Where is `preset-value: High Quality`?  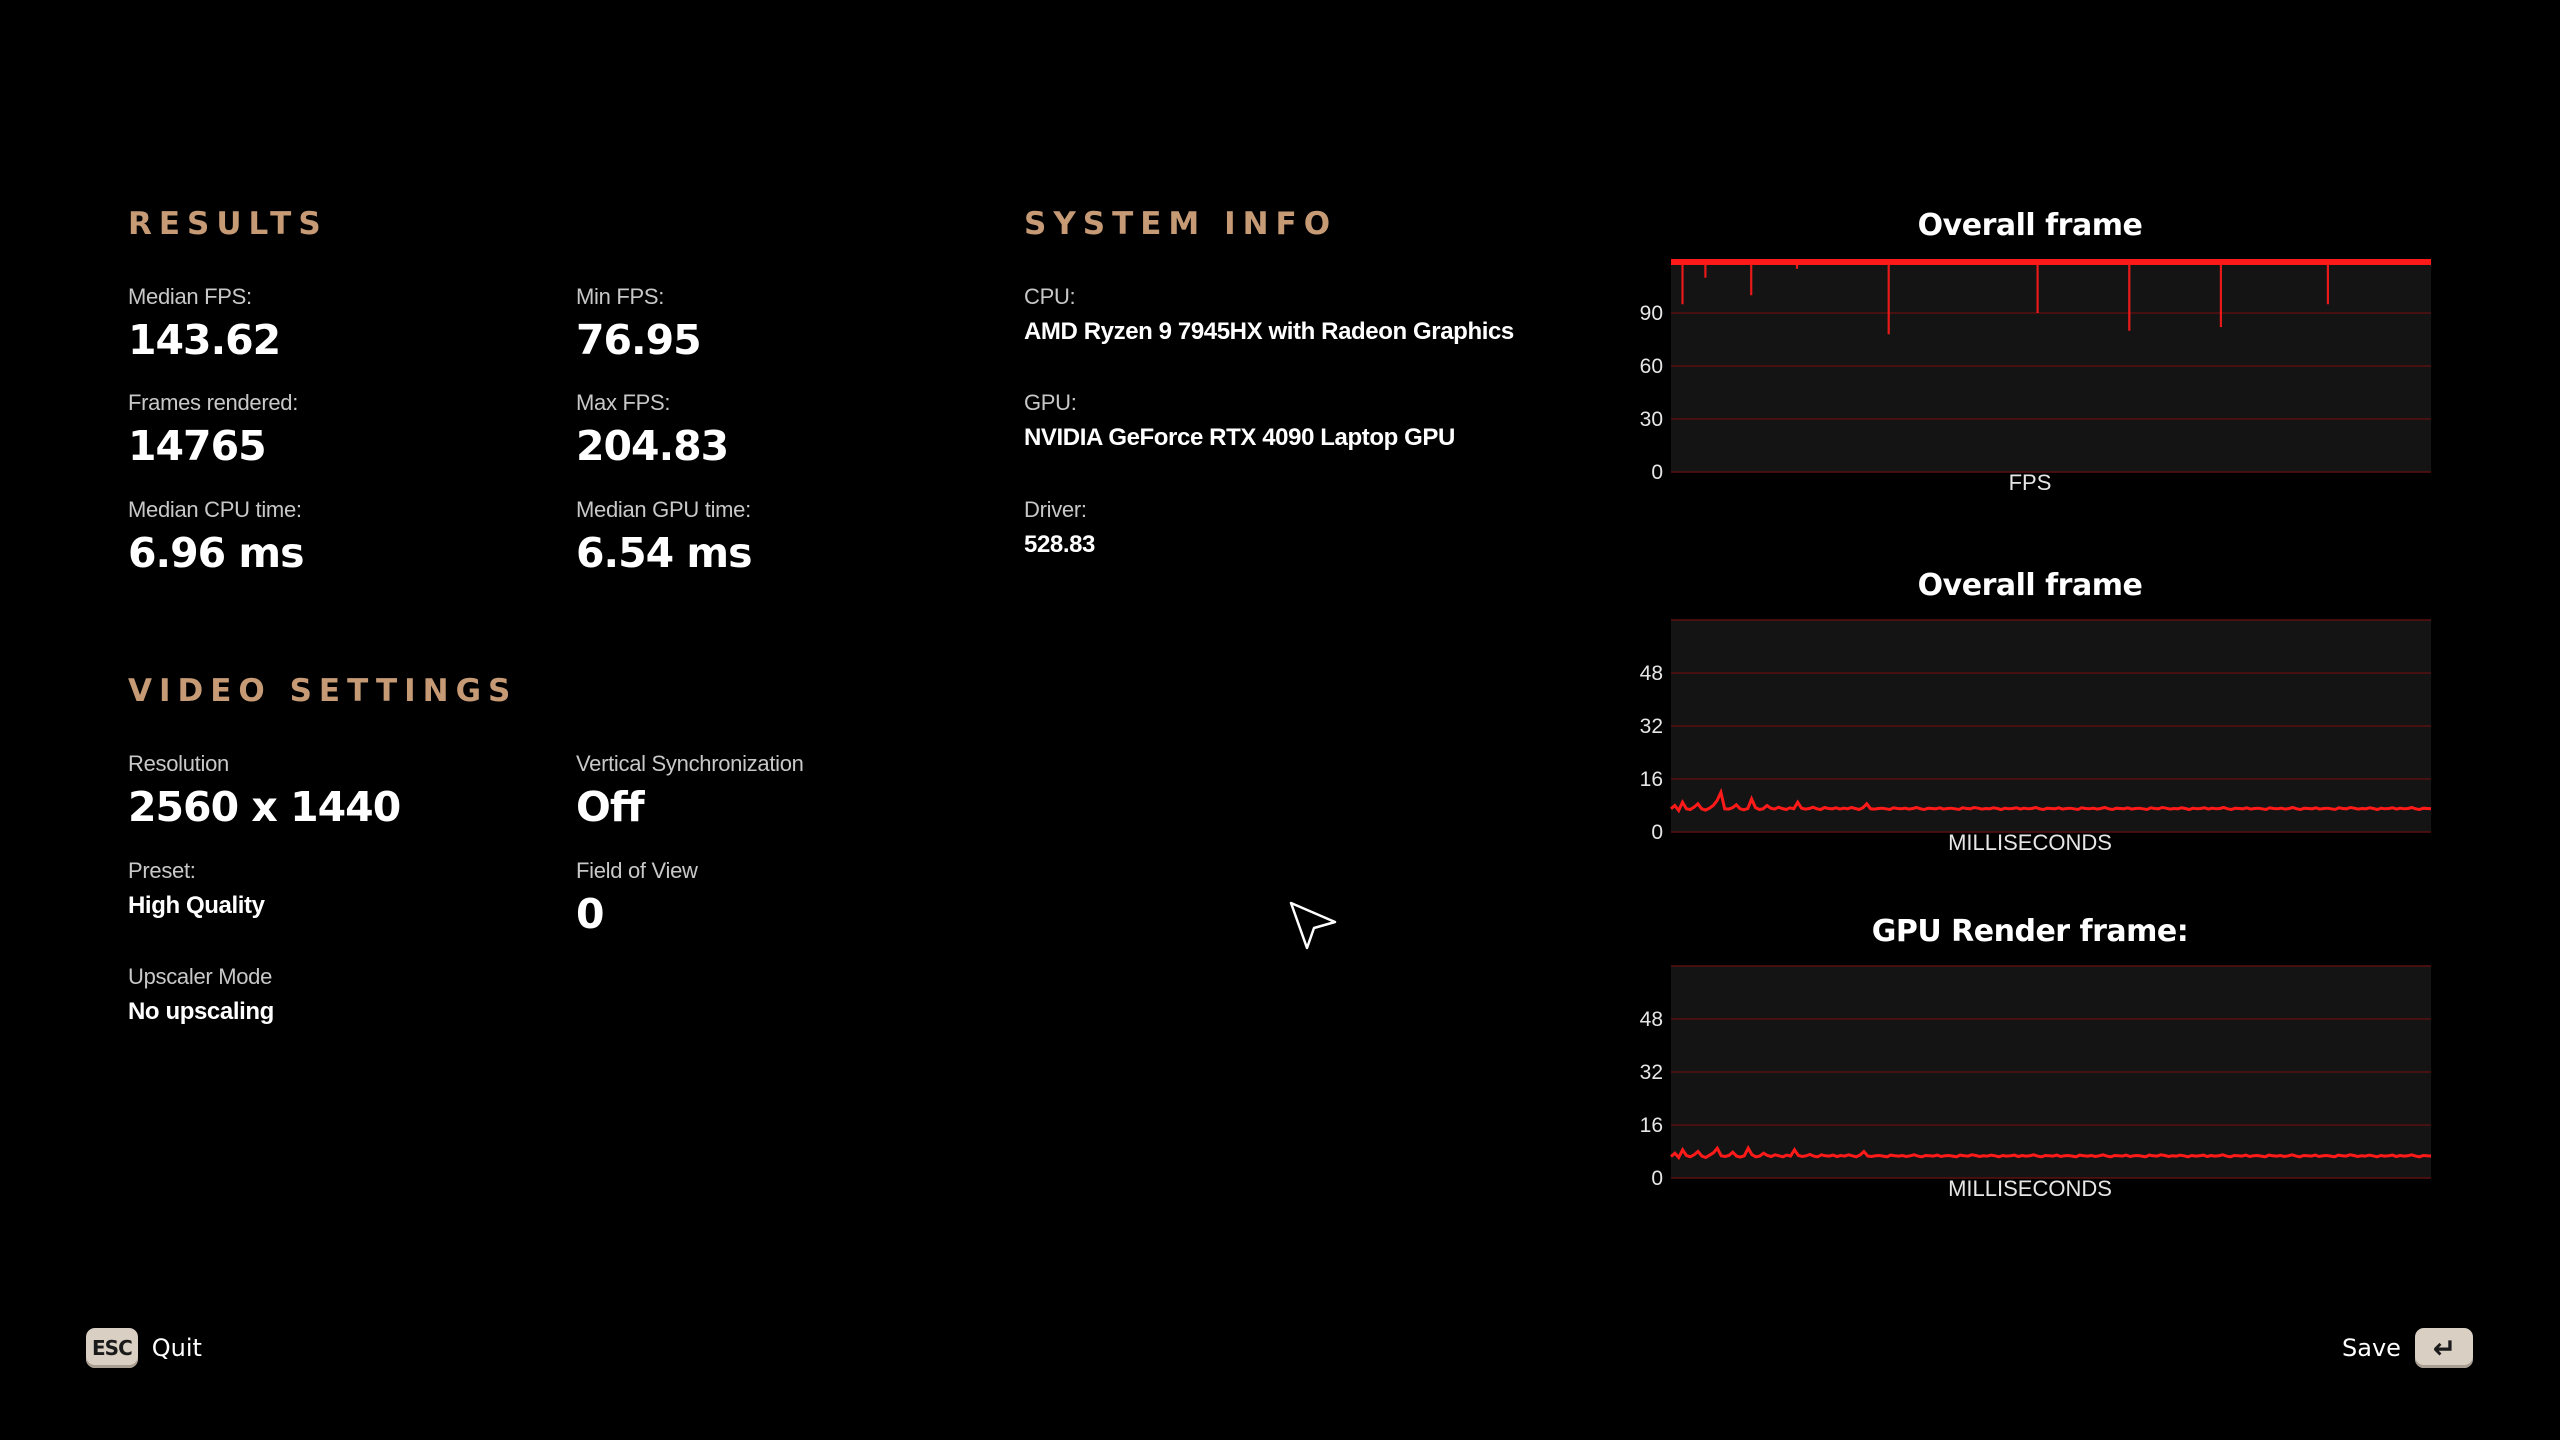 preset-value: High Quality is located at coordinates (196, 905).